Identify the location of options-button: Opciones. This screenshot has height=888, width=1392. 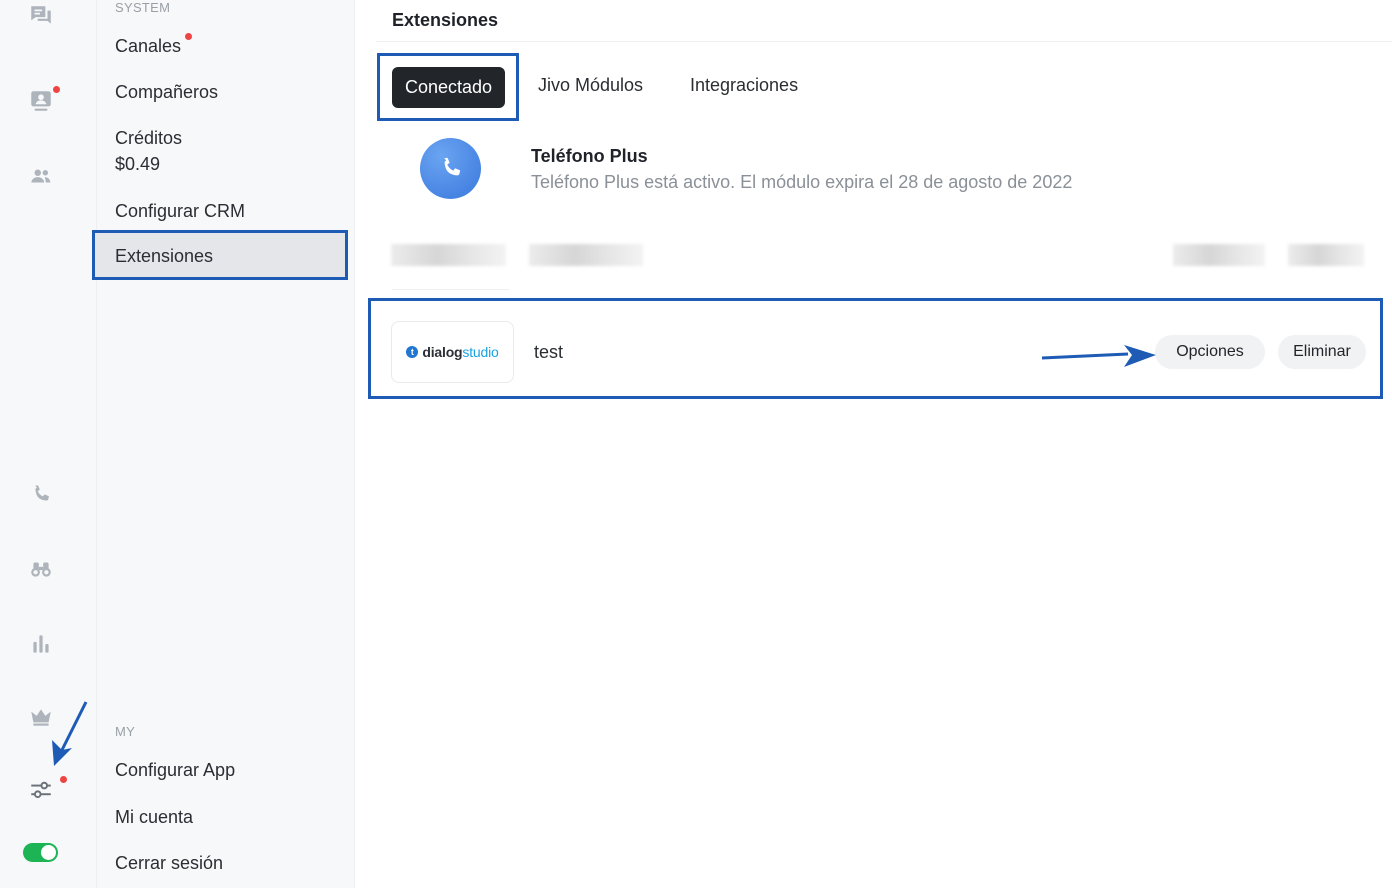
(1210, 352).